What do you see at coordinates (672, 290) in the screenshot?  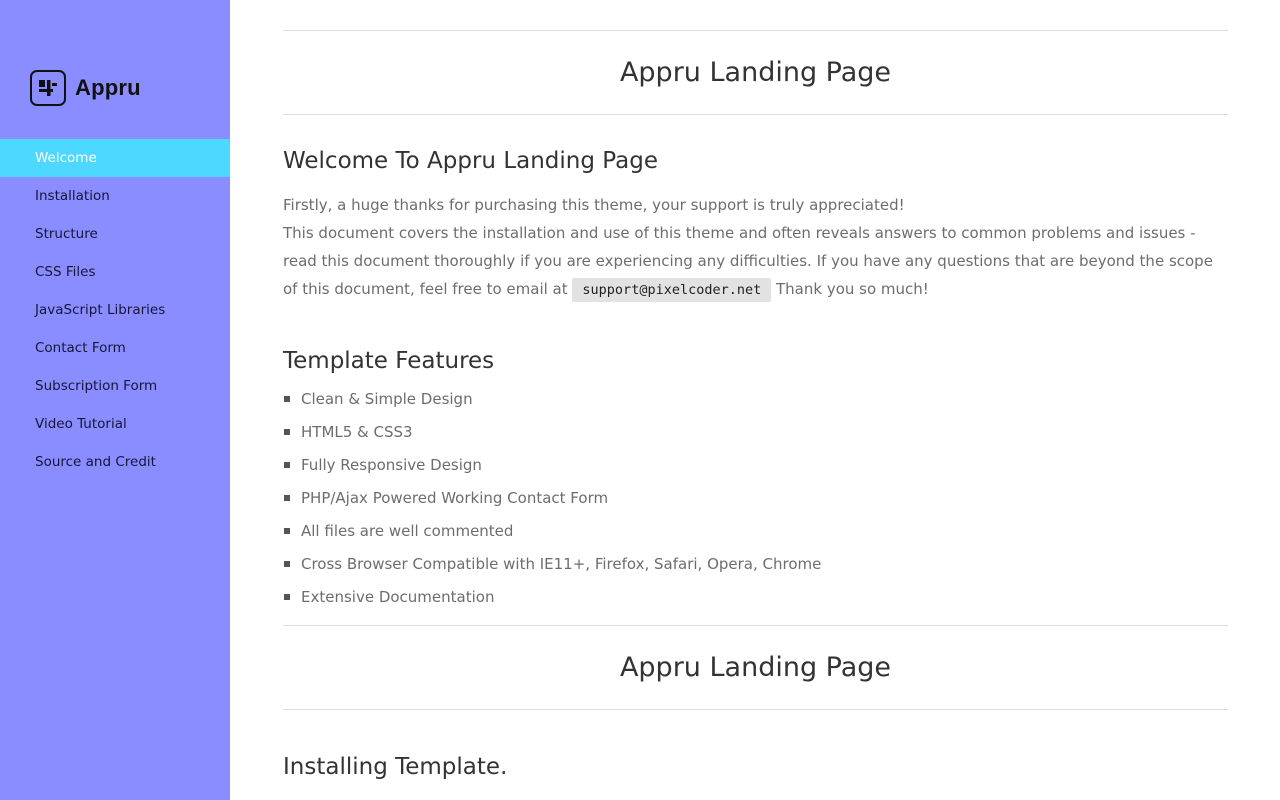 I see `support-email: support@pixelcoder.net` at bounding box center [672, 290].